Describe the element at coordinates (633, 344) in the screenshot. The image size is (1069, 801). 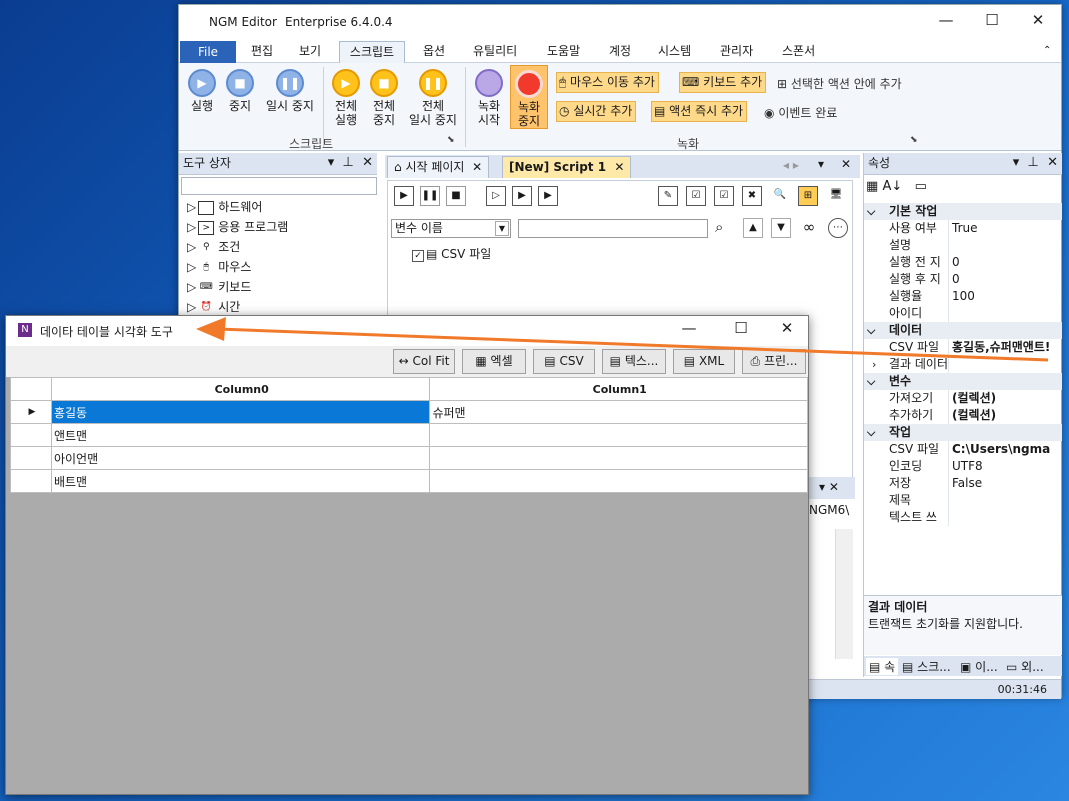
I see `arrow-line` at that location.